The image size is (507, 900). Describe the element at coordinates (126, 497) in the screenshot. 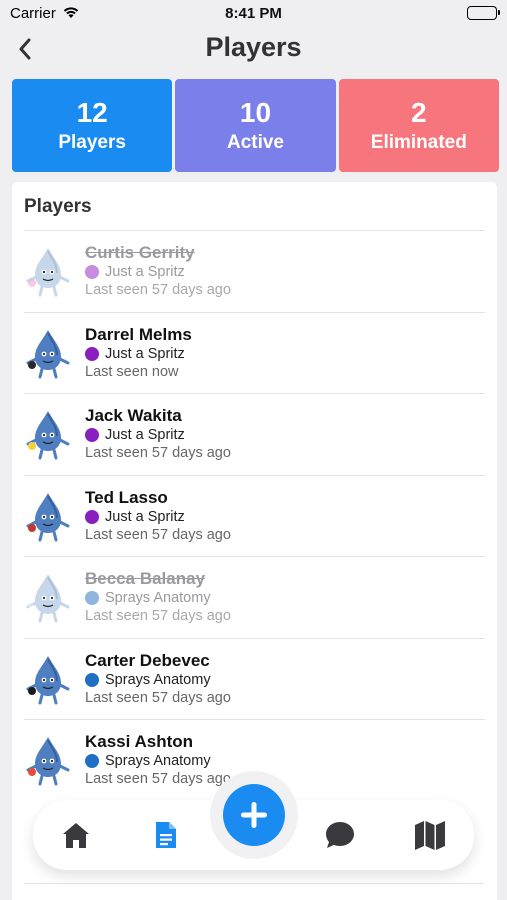

I see `player-name: Ted Lasso` at that location.